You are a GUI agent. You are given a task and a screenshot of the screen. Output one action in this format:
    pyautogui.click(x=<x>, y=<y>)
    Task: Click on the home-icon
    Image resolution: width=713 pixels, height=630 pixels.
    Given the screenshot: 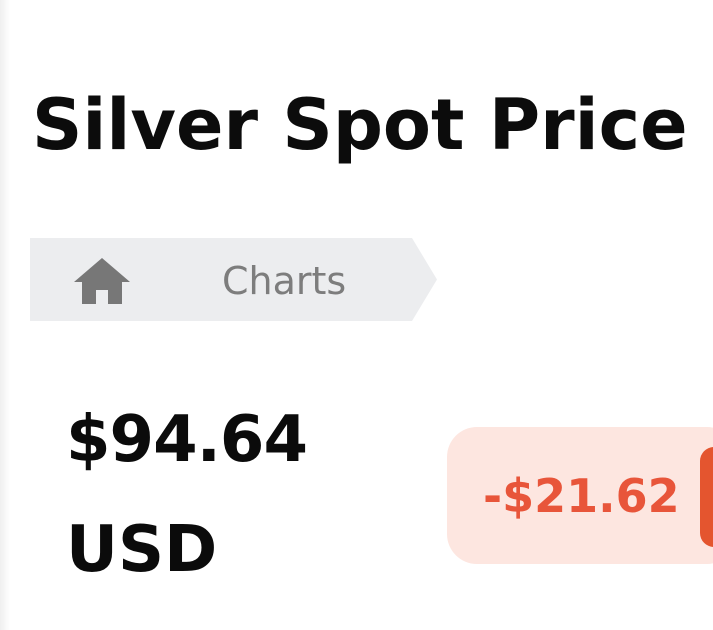 What is the action you would take?
    pyautogui.click(x=102, y=281)
    